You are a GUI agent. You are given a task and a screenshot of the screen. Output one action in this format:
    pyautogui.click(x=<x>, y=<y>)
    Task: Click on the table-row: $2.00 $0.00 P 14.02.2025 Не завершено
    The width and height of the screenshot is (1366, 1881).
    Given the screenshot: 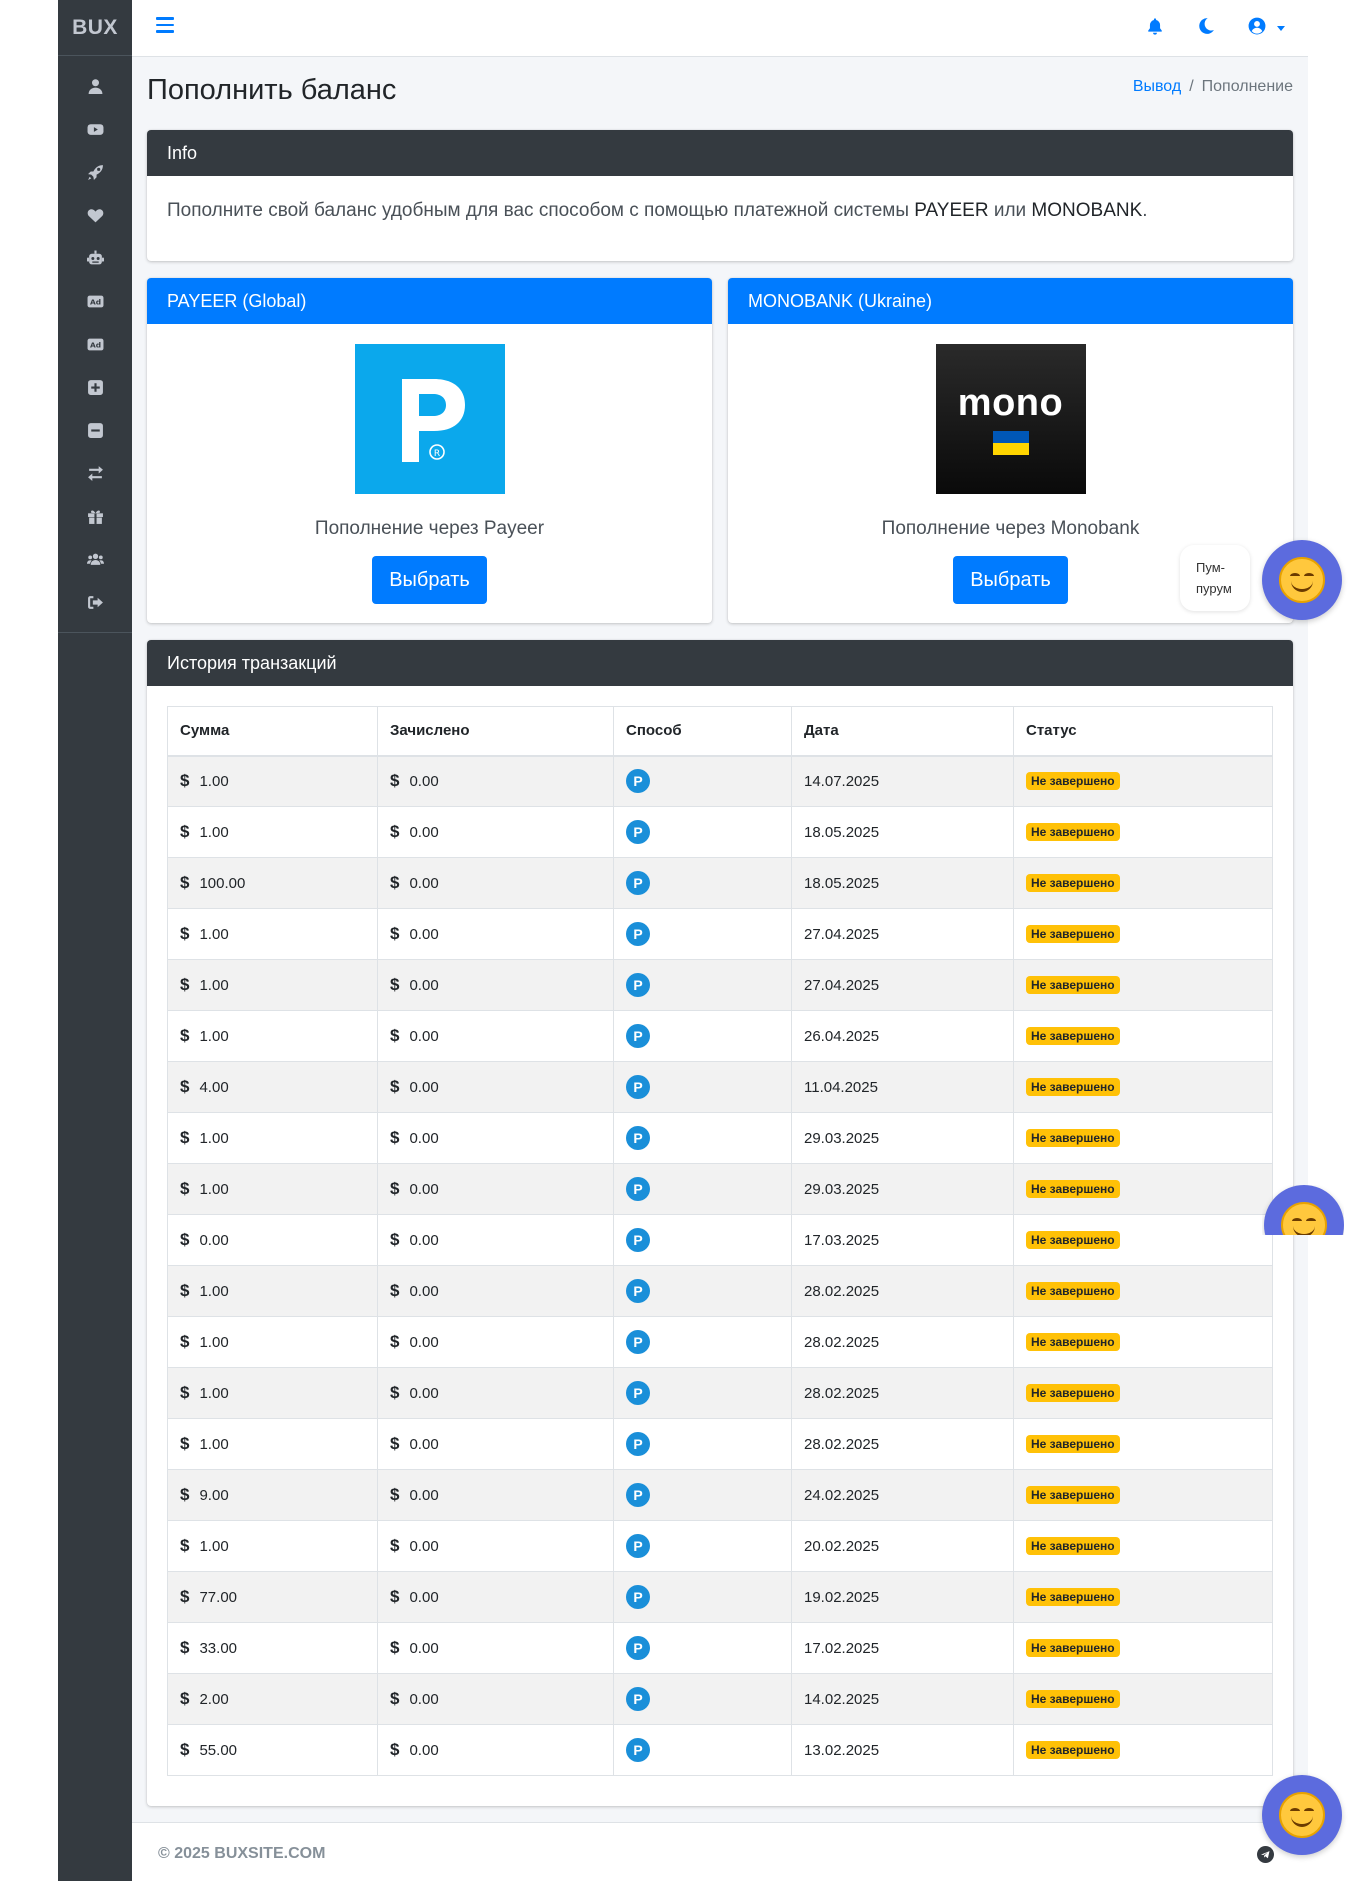 What is the action you would take?
    pyautogui.click(x=720, y=1699)
    